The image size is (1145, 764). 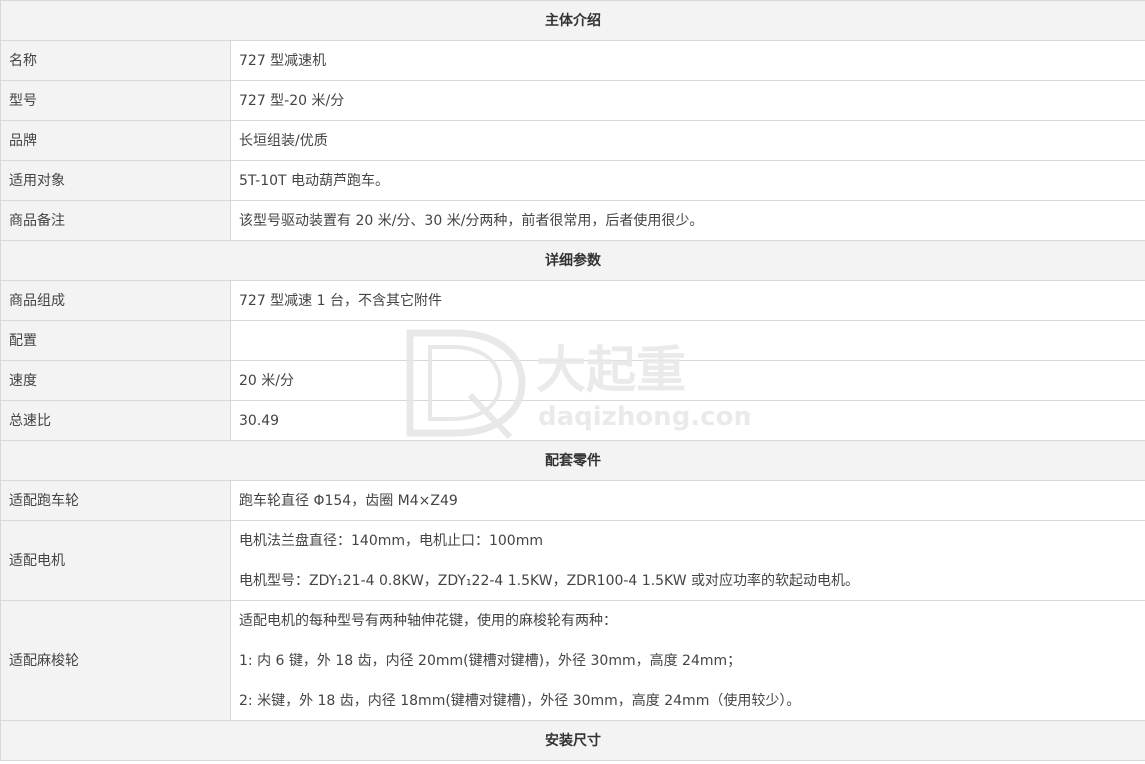 I want to click on label-ratio: 总速比, so click(x=115, y=420).